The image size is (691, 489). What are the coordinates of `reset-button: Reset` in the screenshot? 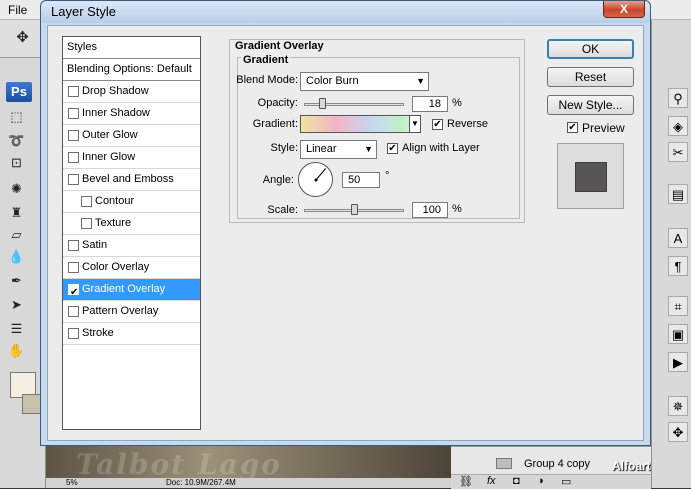 It's located at (590, 77).